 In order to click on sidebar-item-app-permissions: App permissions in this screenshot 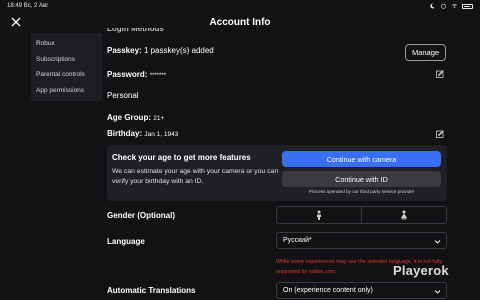, I will do `click(66, 91)`.